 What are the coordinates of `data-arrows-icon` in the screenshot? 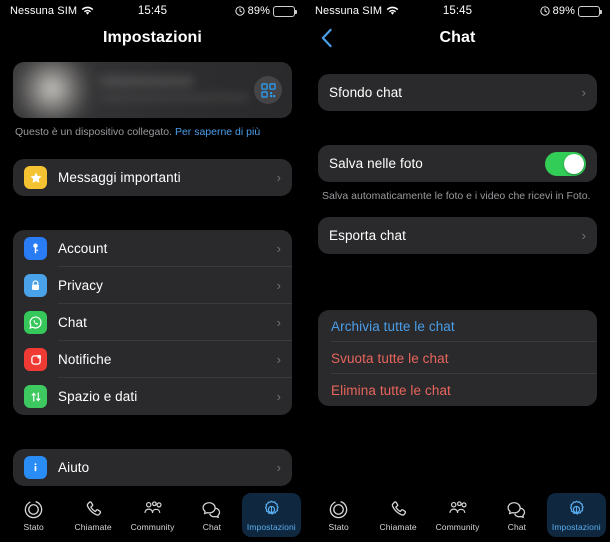 It's located at (35, 397).